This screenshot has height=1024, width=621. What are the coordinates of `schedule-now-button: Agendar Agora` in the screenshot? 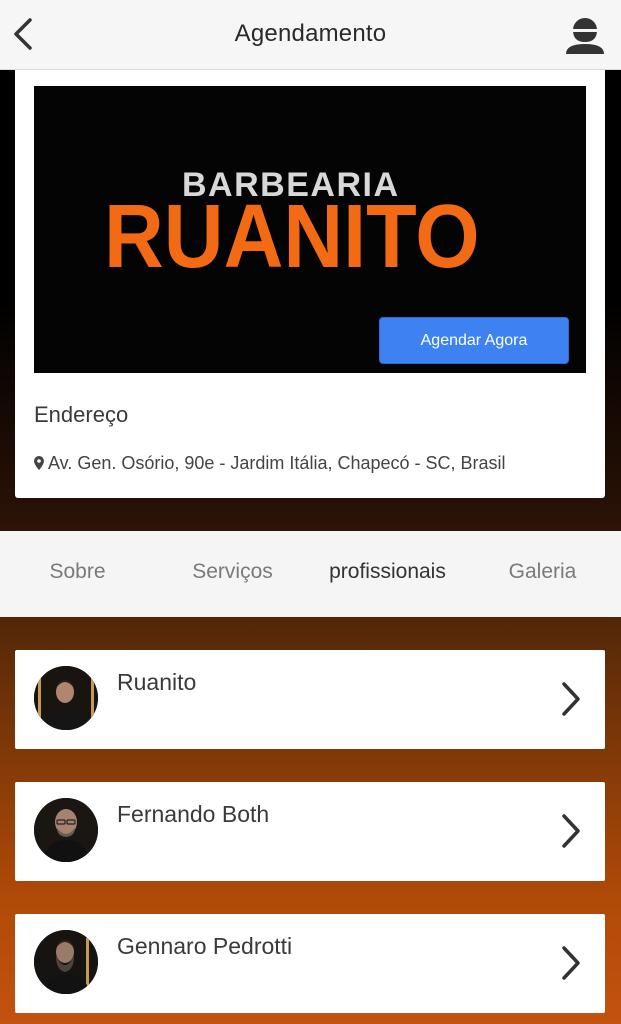 It's located at (474, 340).